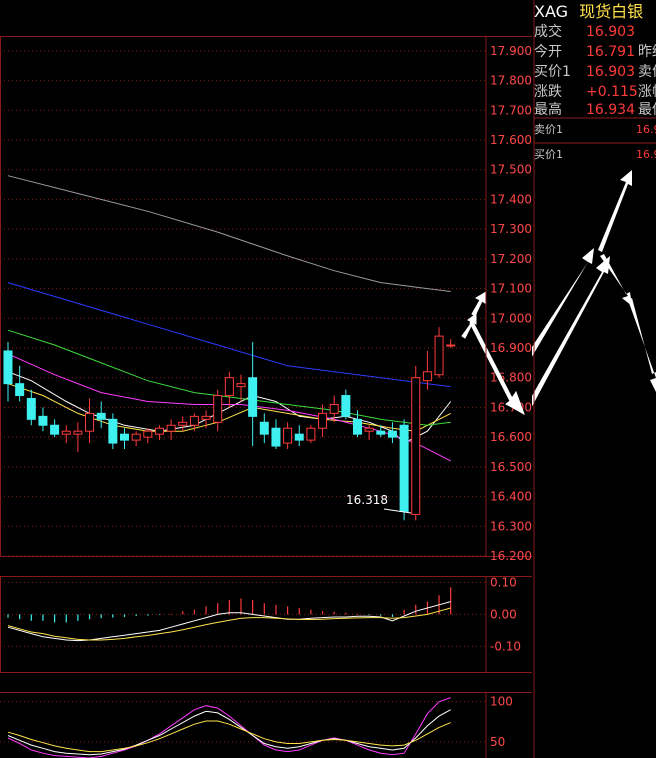 The width and height of the screenshot is (656, 758). I want to click on quote-row-bid: 买价1 16.903 卖价1, so click(595, 72).